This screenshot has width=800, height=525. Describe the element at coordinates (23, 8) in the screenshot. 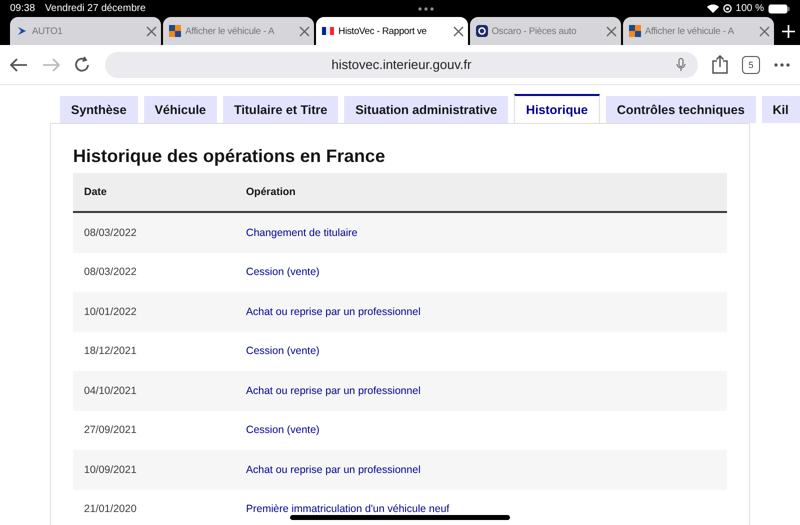

I see `status-time: 09:38` at that location.